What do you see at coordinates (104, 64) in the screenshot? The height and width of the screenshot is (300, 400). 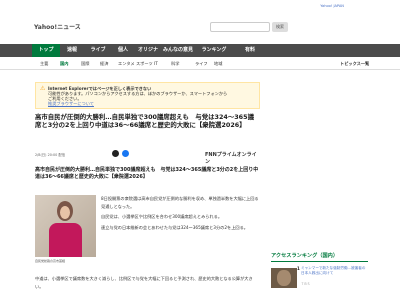 I see `sub-nav-item: 経済` at bounding box center [104, 64].